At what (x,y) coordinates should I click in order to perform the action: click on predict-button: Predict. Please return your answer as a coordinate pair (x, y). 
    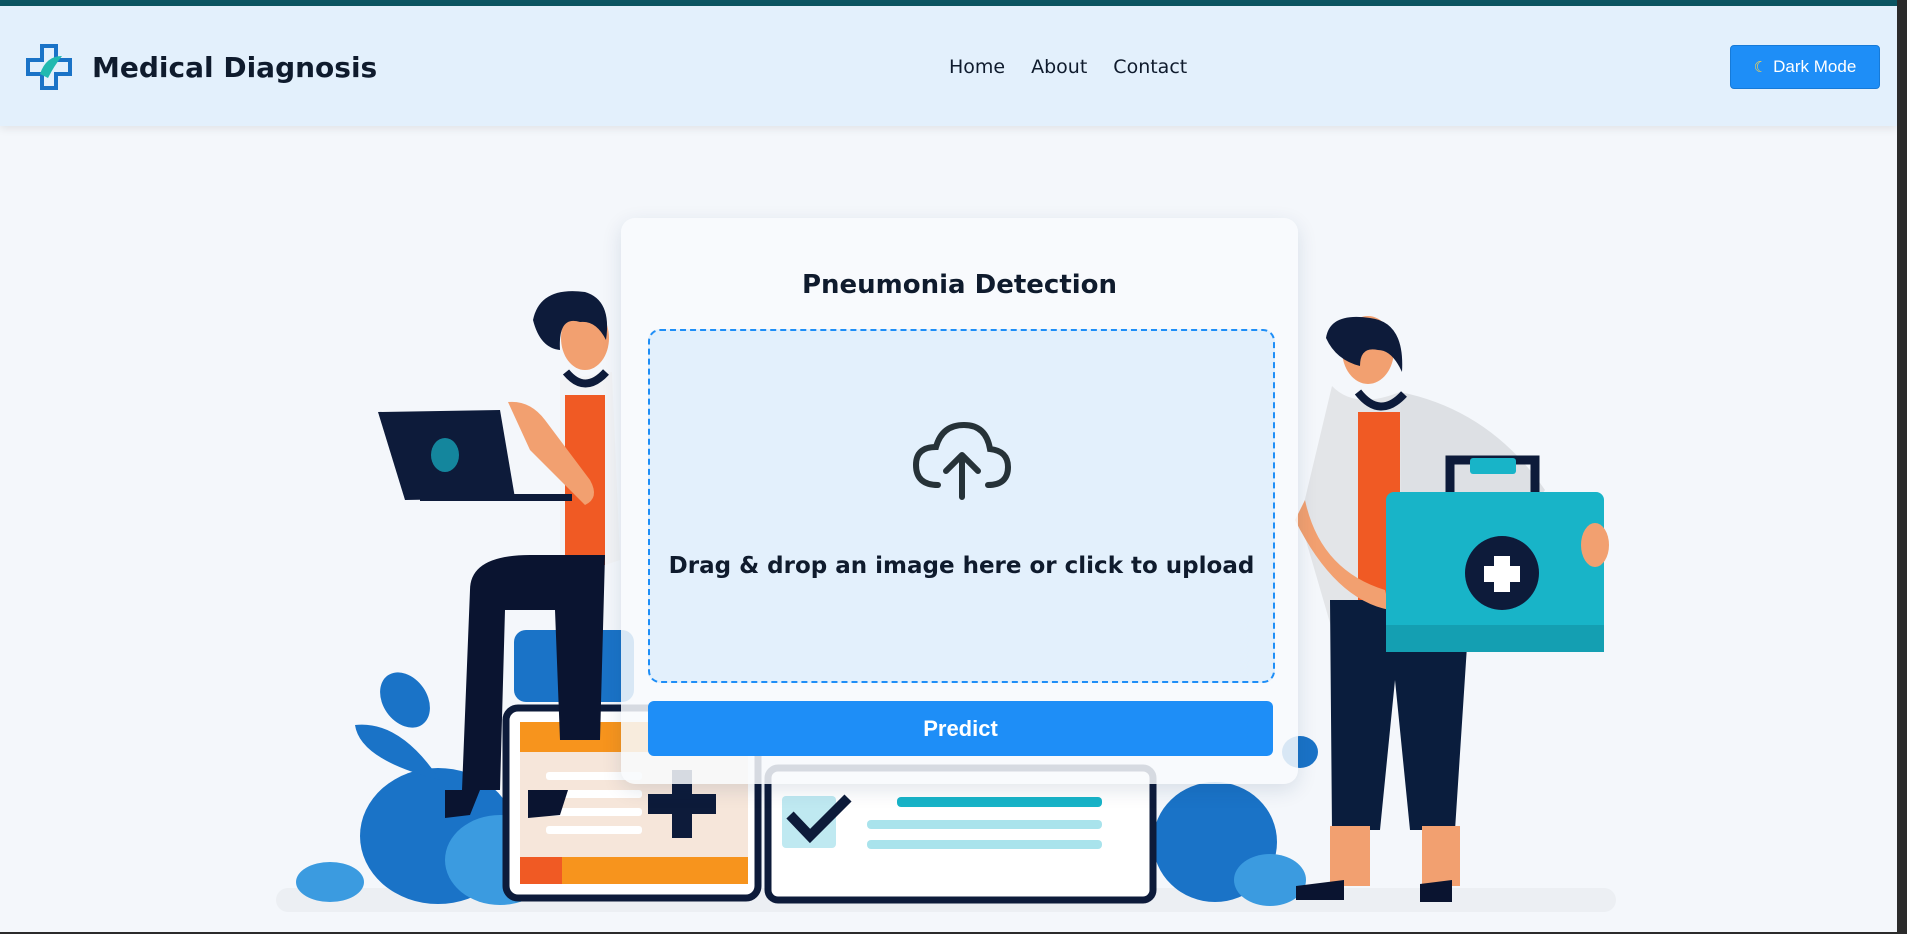
    Looking at the image, I should click on (960, 728).